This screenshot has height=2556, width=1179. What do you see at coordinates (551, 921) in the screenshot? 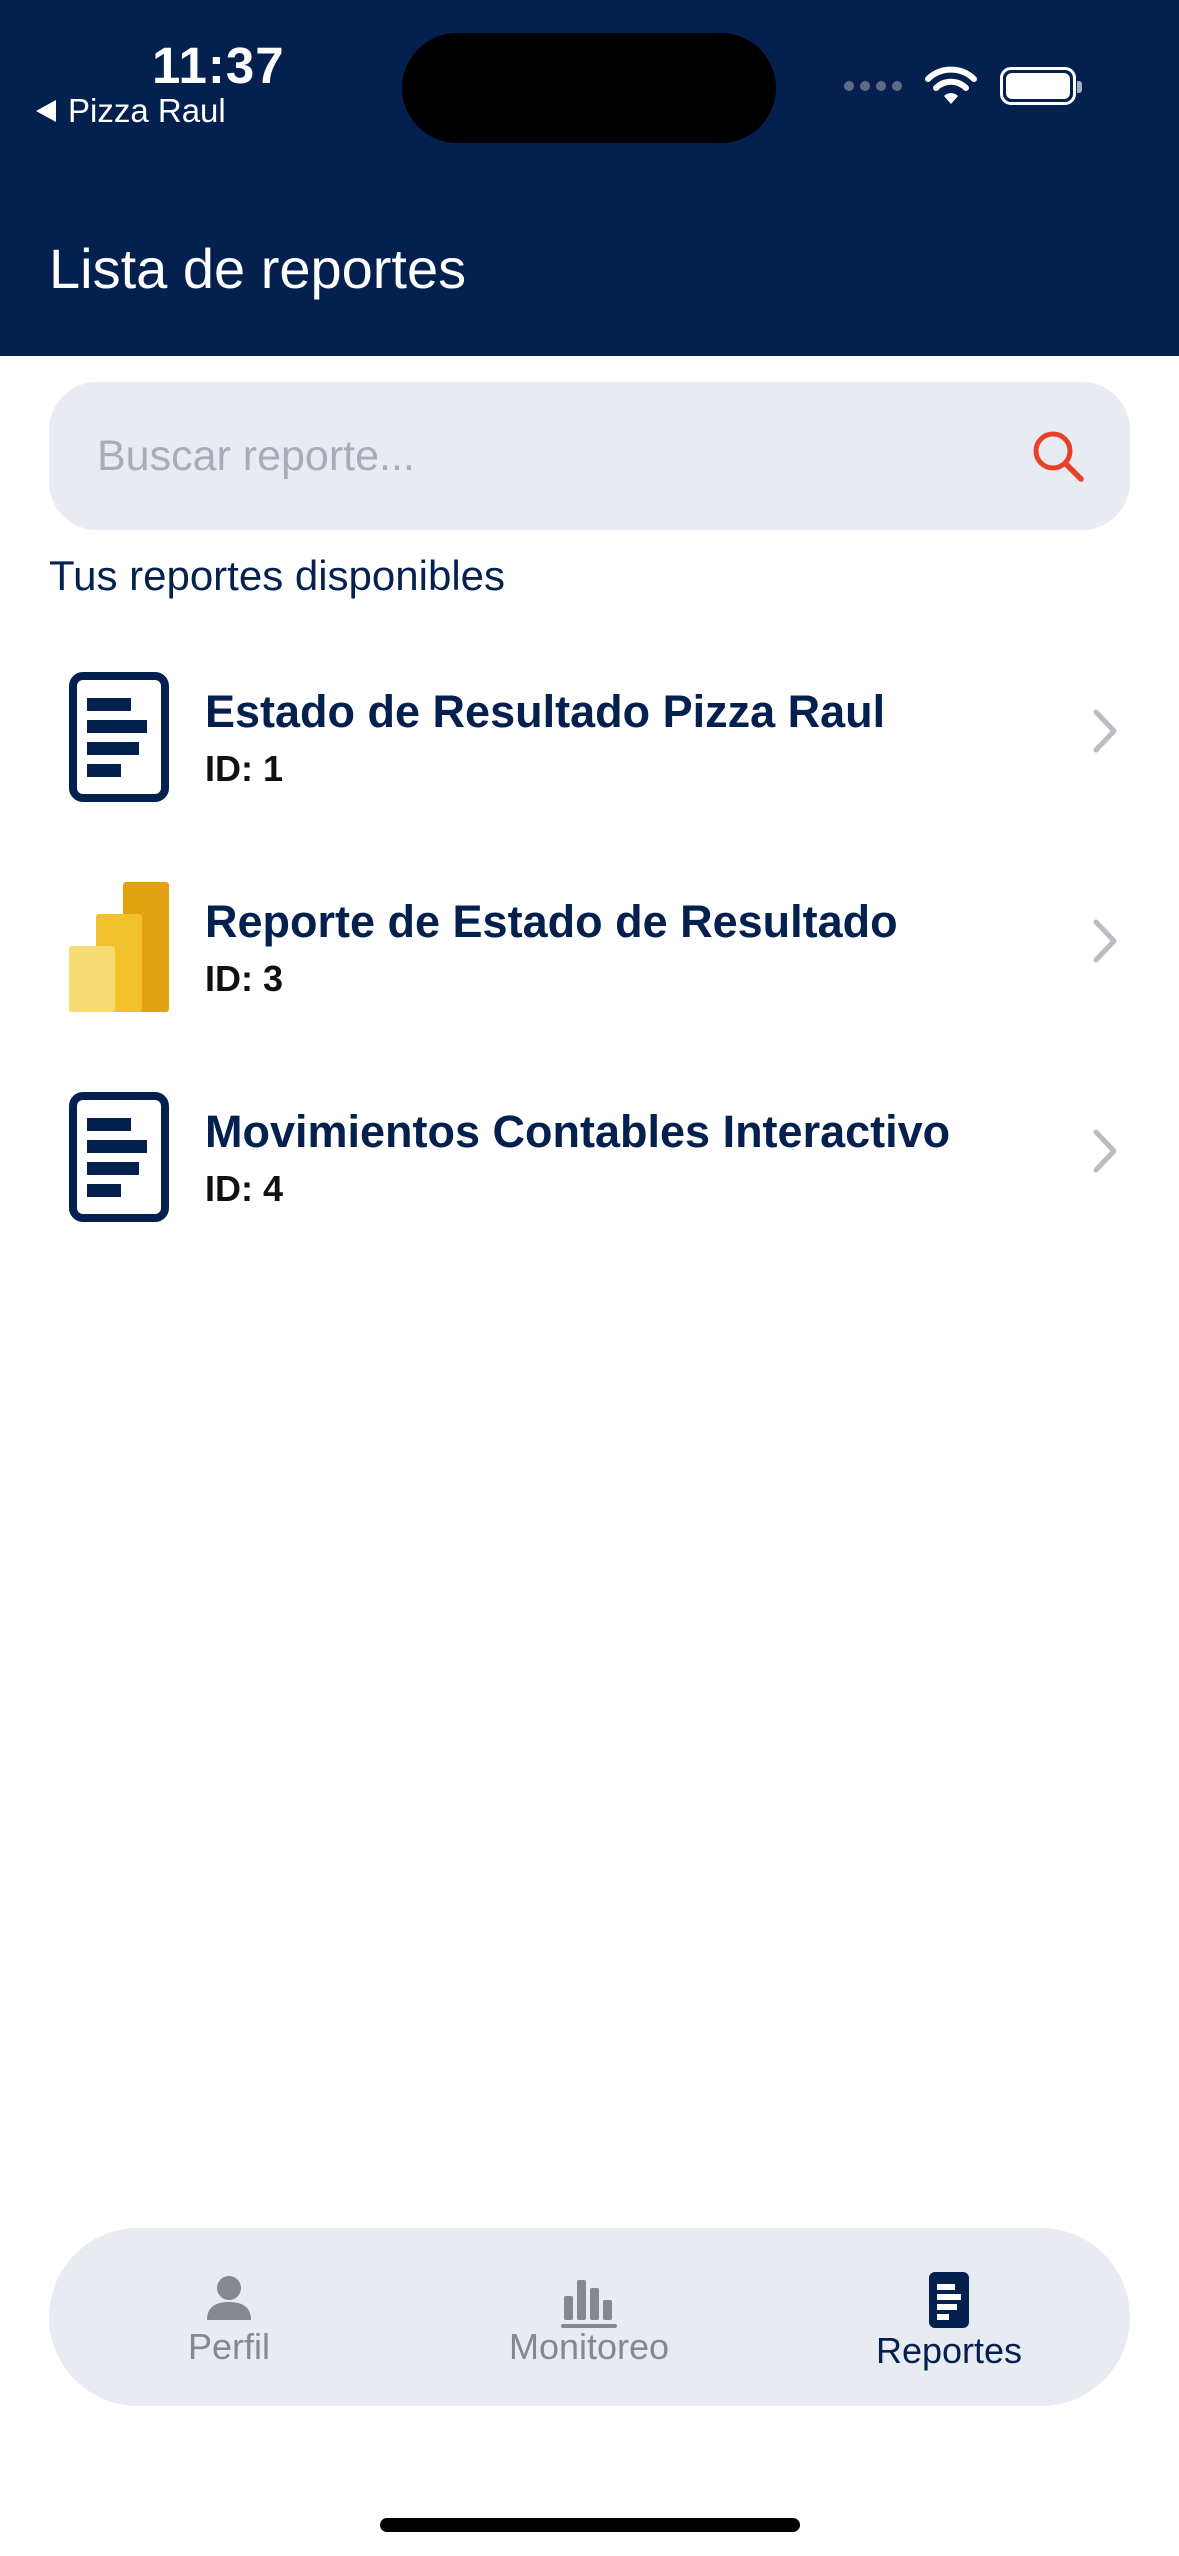
I see `report-title: Reporte de Estado de Resultado` at bounding box center [551, 921].